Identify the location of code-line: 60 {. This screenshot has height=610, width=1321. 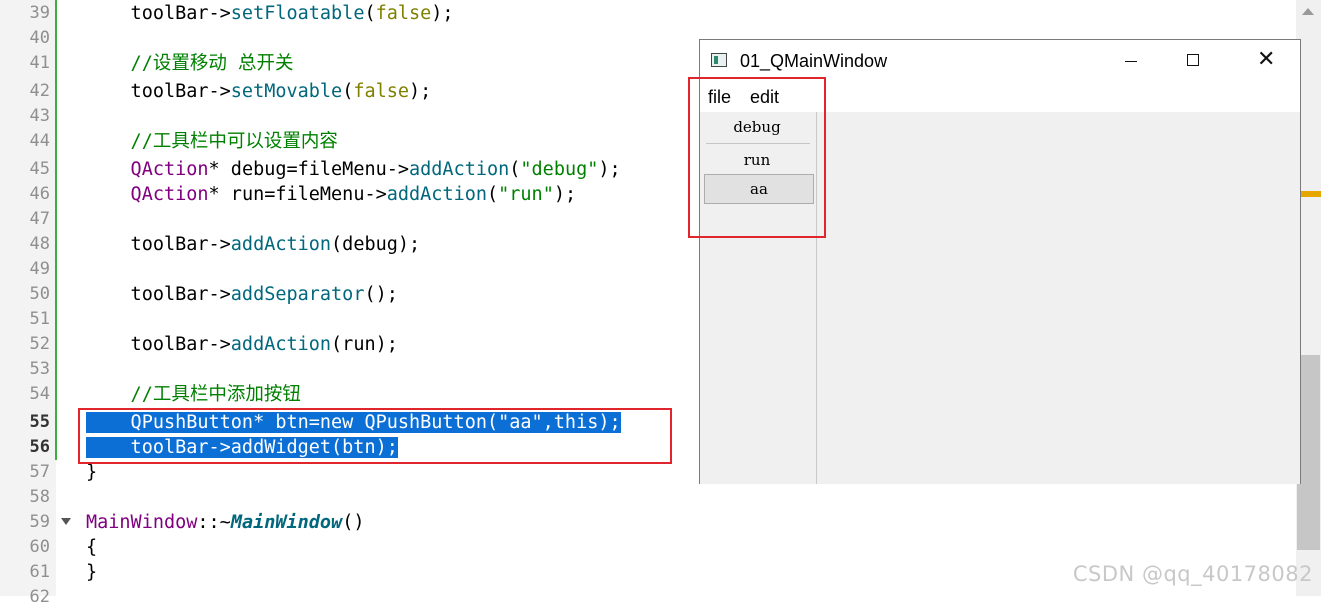
(648, 547).